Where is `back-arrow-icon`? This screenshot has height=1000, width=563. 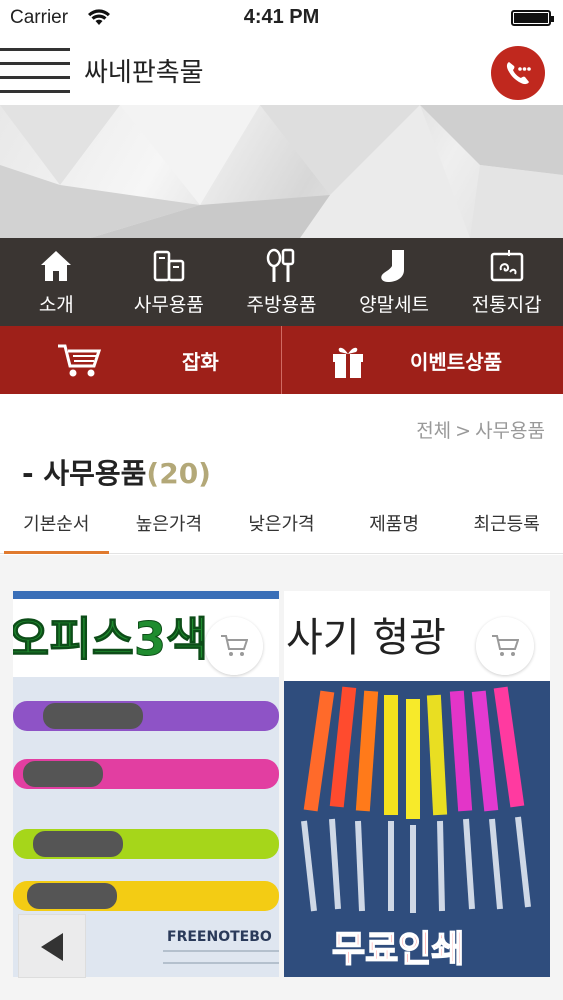 back-arrow-icon is located at coordinates (52, 947).